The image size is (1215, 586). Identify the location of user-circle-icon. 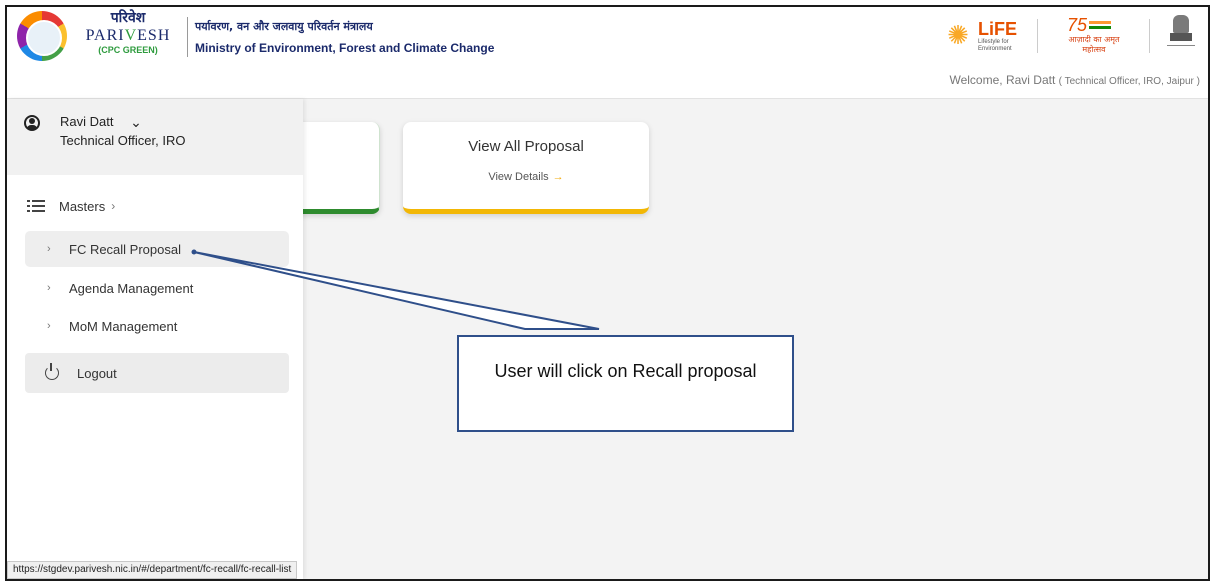
(32, 123).